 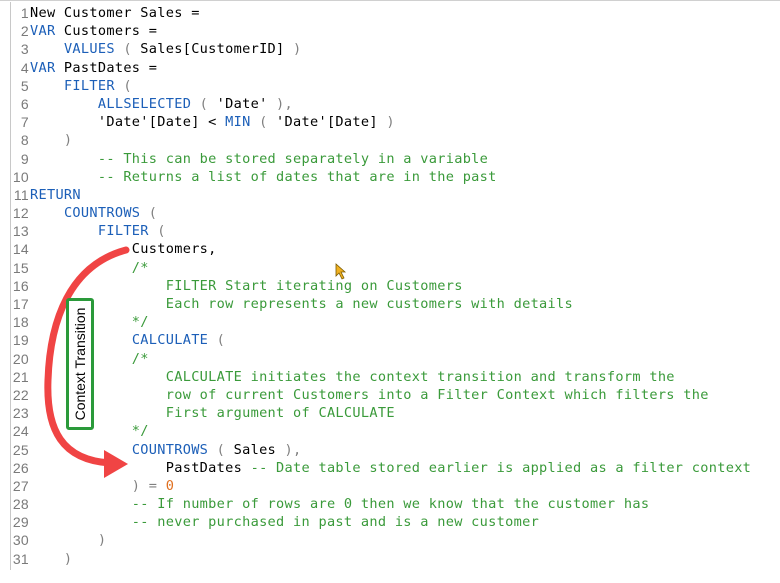 What do you see at coordinates (128, 122) in the screenshot?
I see `code-token: 'Date'[Date] <` at bounding box center [128, 122].